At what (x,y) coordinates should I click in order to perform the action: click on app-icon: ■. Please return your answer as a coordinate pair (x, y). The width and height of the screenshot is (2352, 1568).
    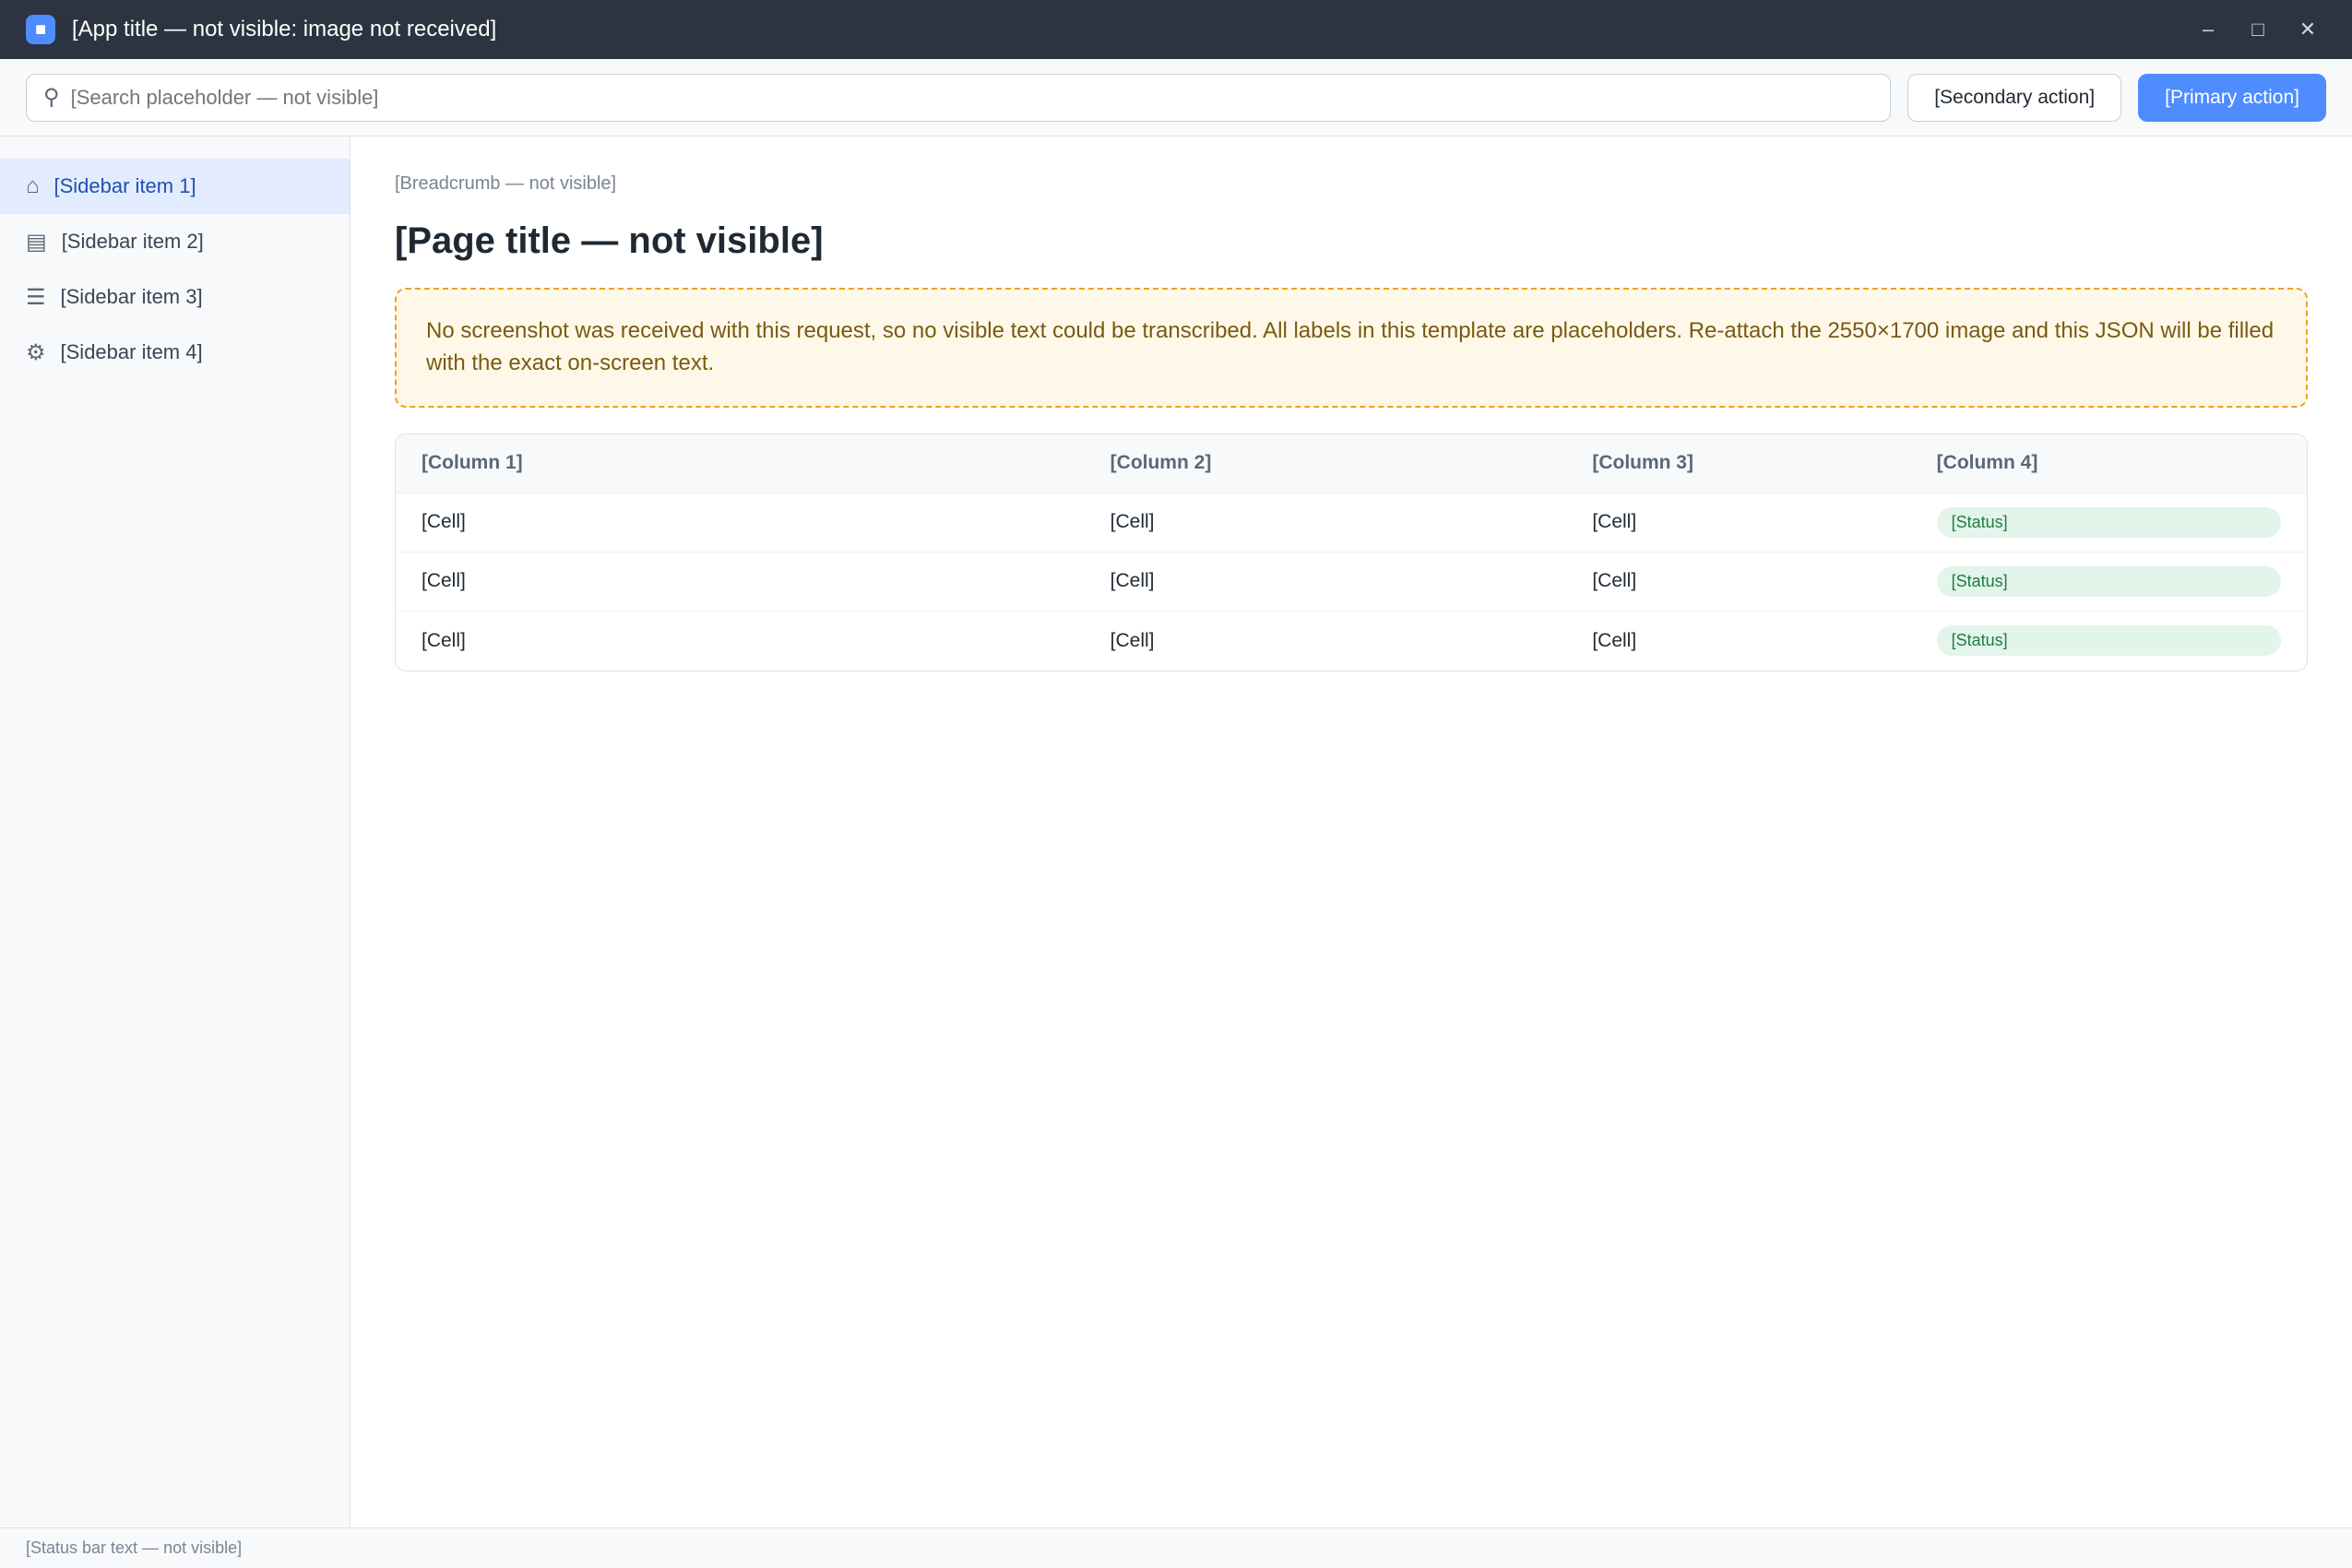
    Looking at the image, I should click on (40, 29).